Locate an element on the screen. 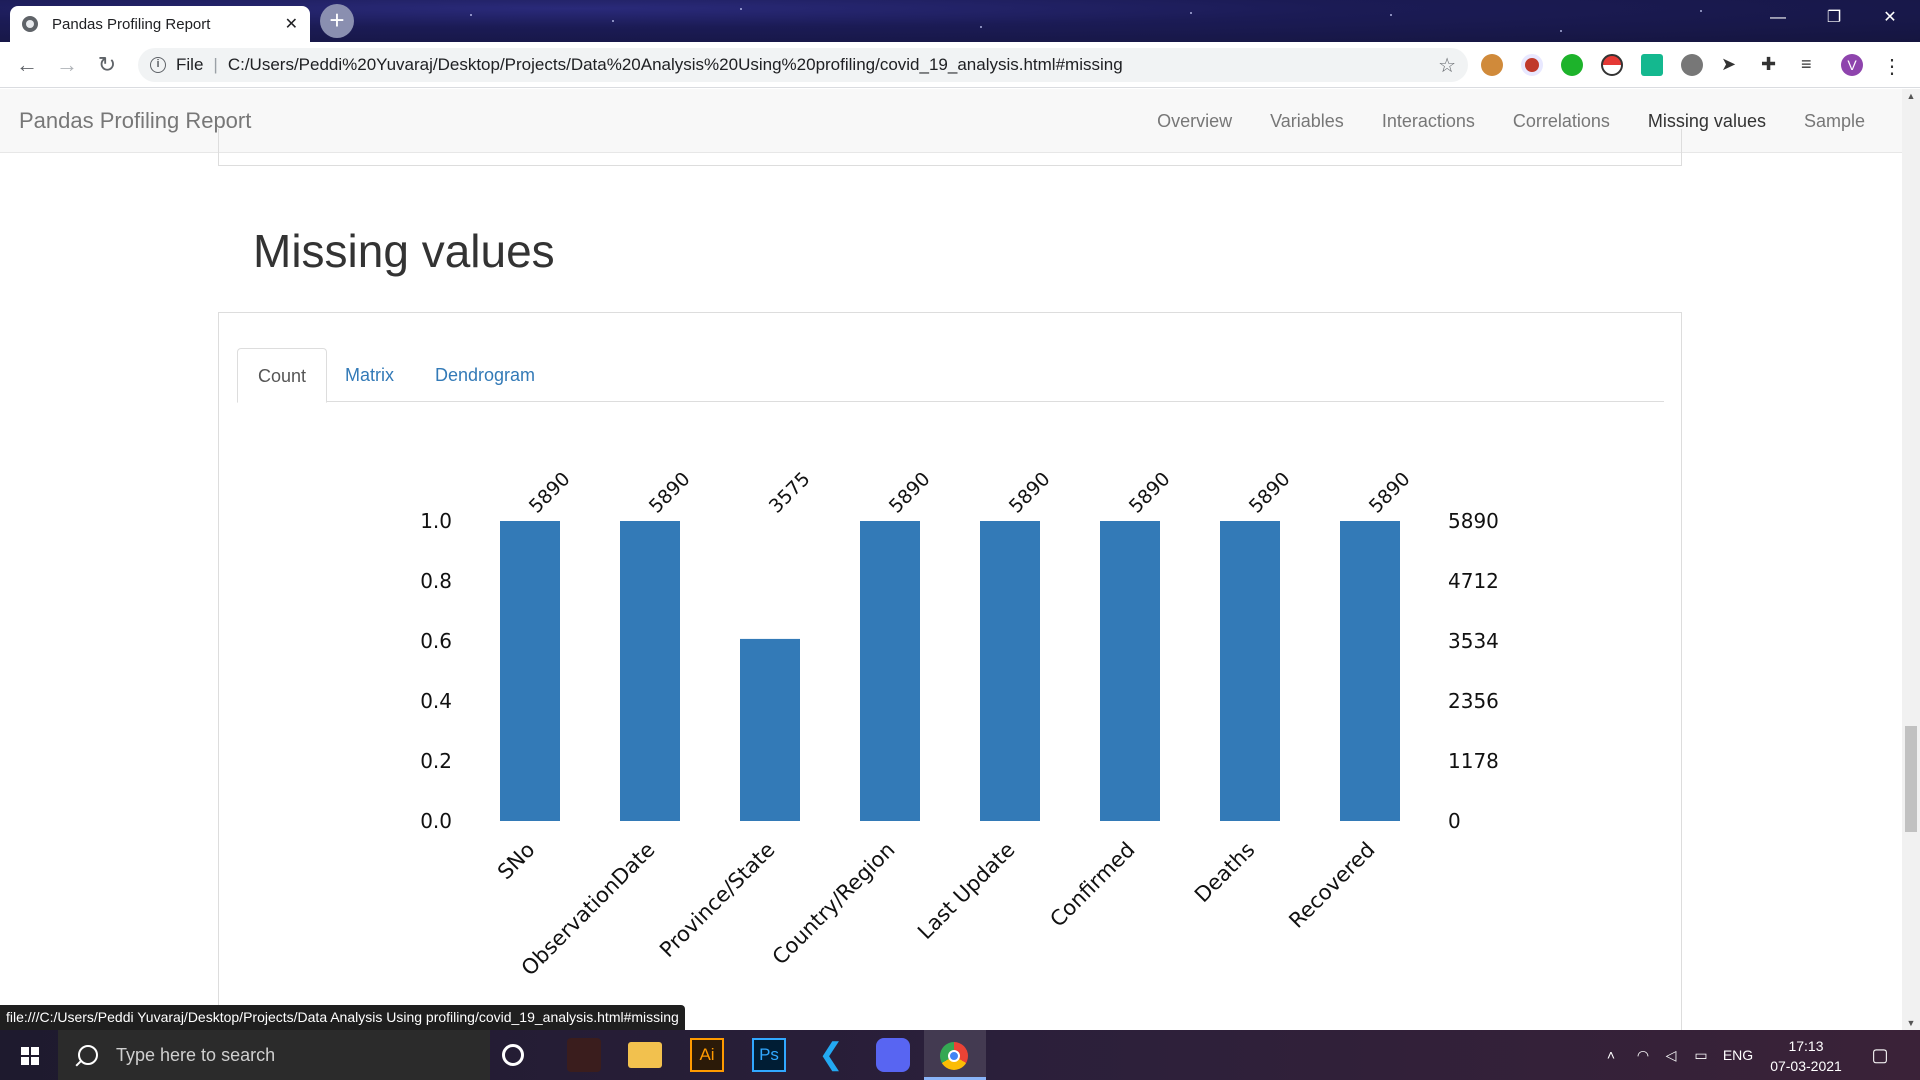 This screenshot has height=1080, width=1920. windows-logo-icon is located at coordinates (30, 1056).